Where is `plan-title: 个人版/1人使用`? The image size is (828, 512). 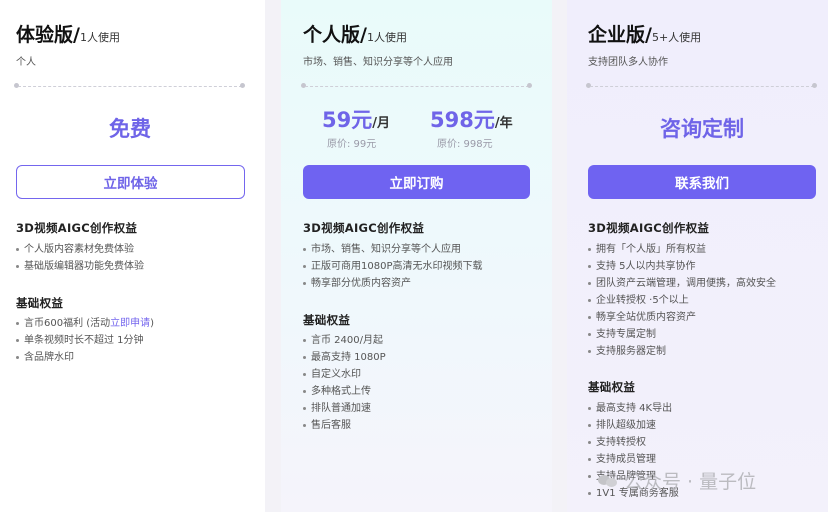 plan-title: 个人版/1人使用 is located at coordinates (355, 33).